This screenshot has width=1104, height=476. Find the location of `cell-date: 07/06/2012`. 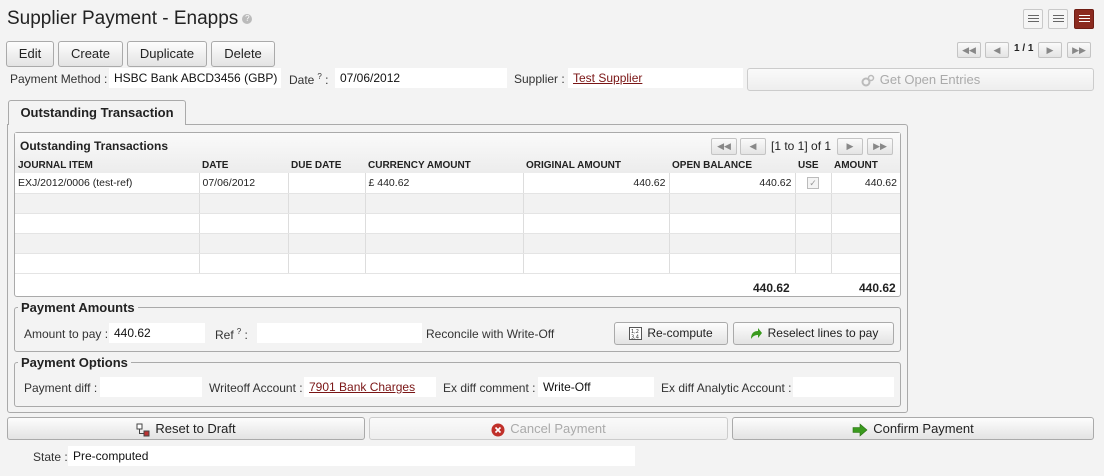

cell-date: 07/06/2012 is located at coordinates (244, 183).